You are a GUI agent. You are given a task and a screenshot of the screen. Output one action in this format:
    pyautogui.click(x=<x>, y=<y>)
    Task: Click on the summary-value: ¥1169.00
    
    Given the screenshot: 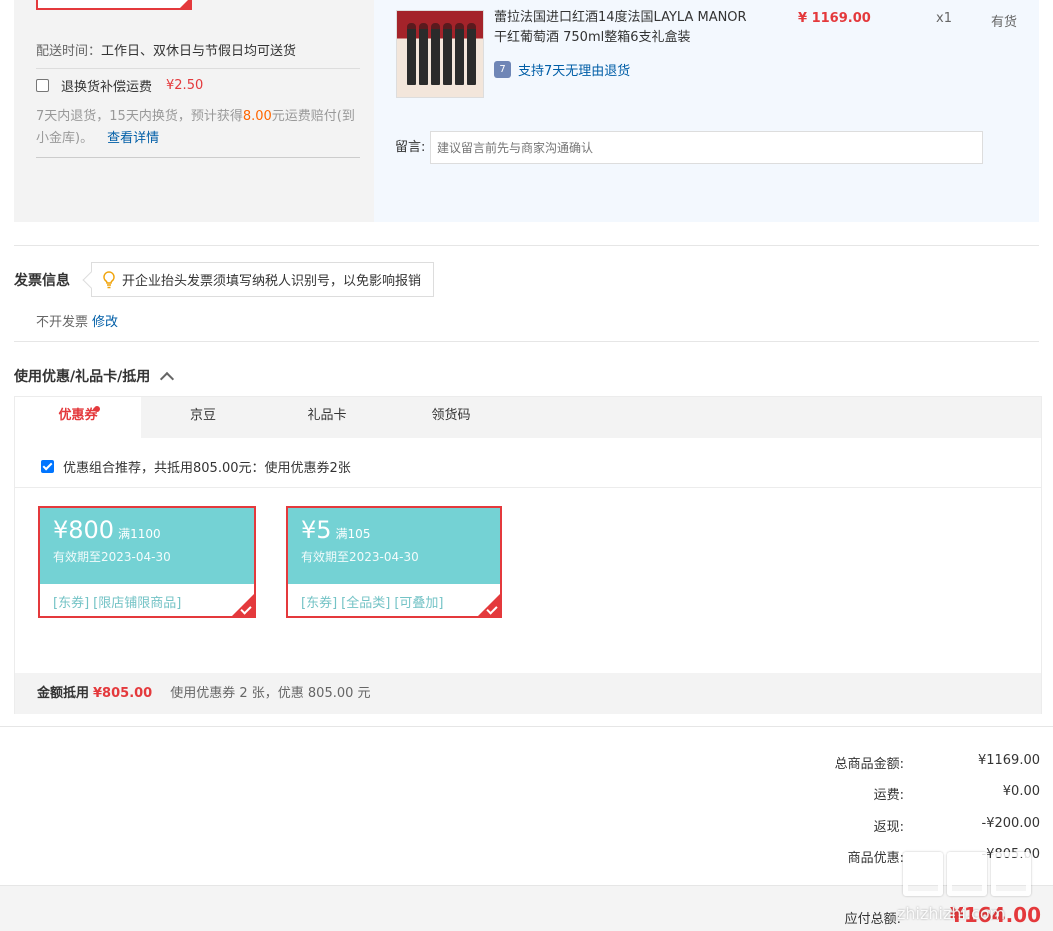 What is the action you would take?
    pyautogui.click(x=1008, y=760)
    